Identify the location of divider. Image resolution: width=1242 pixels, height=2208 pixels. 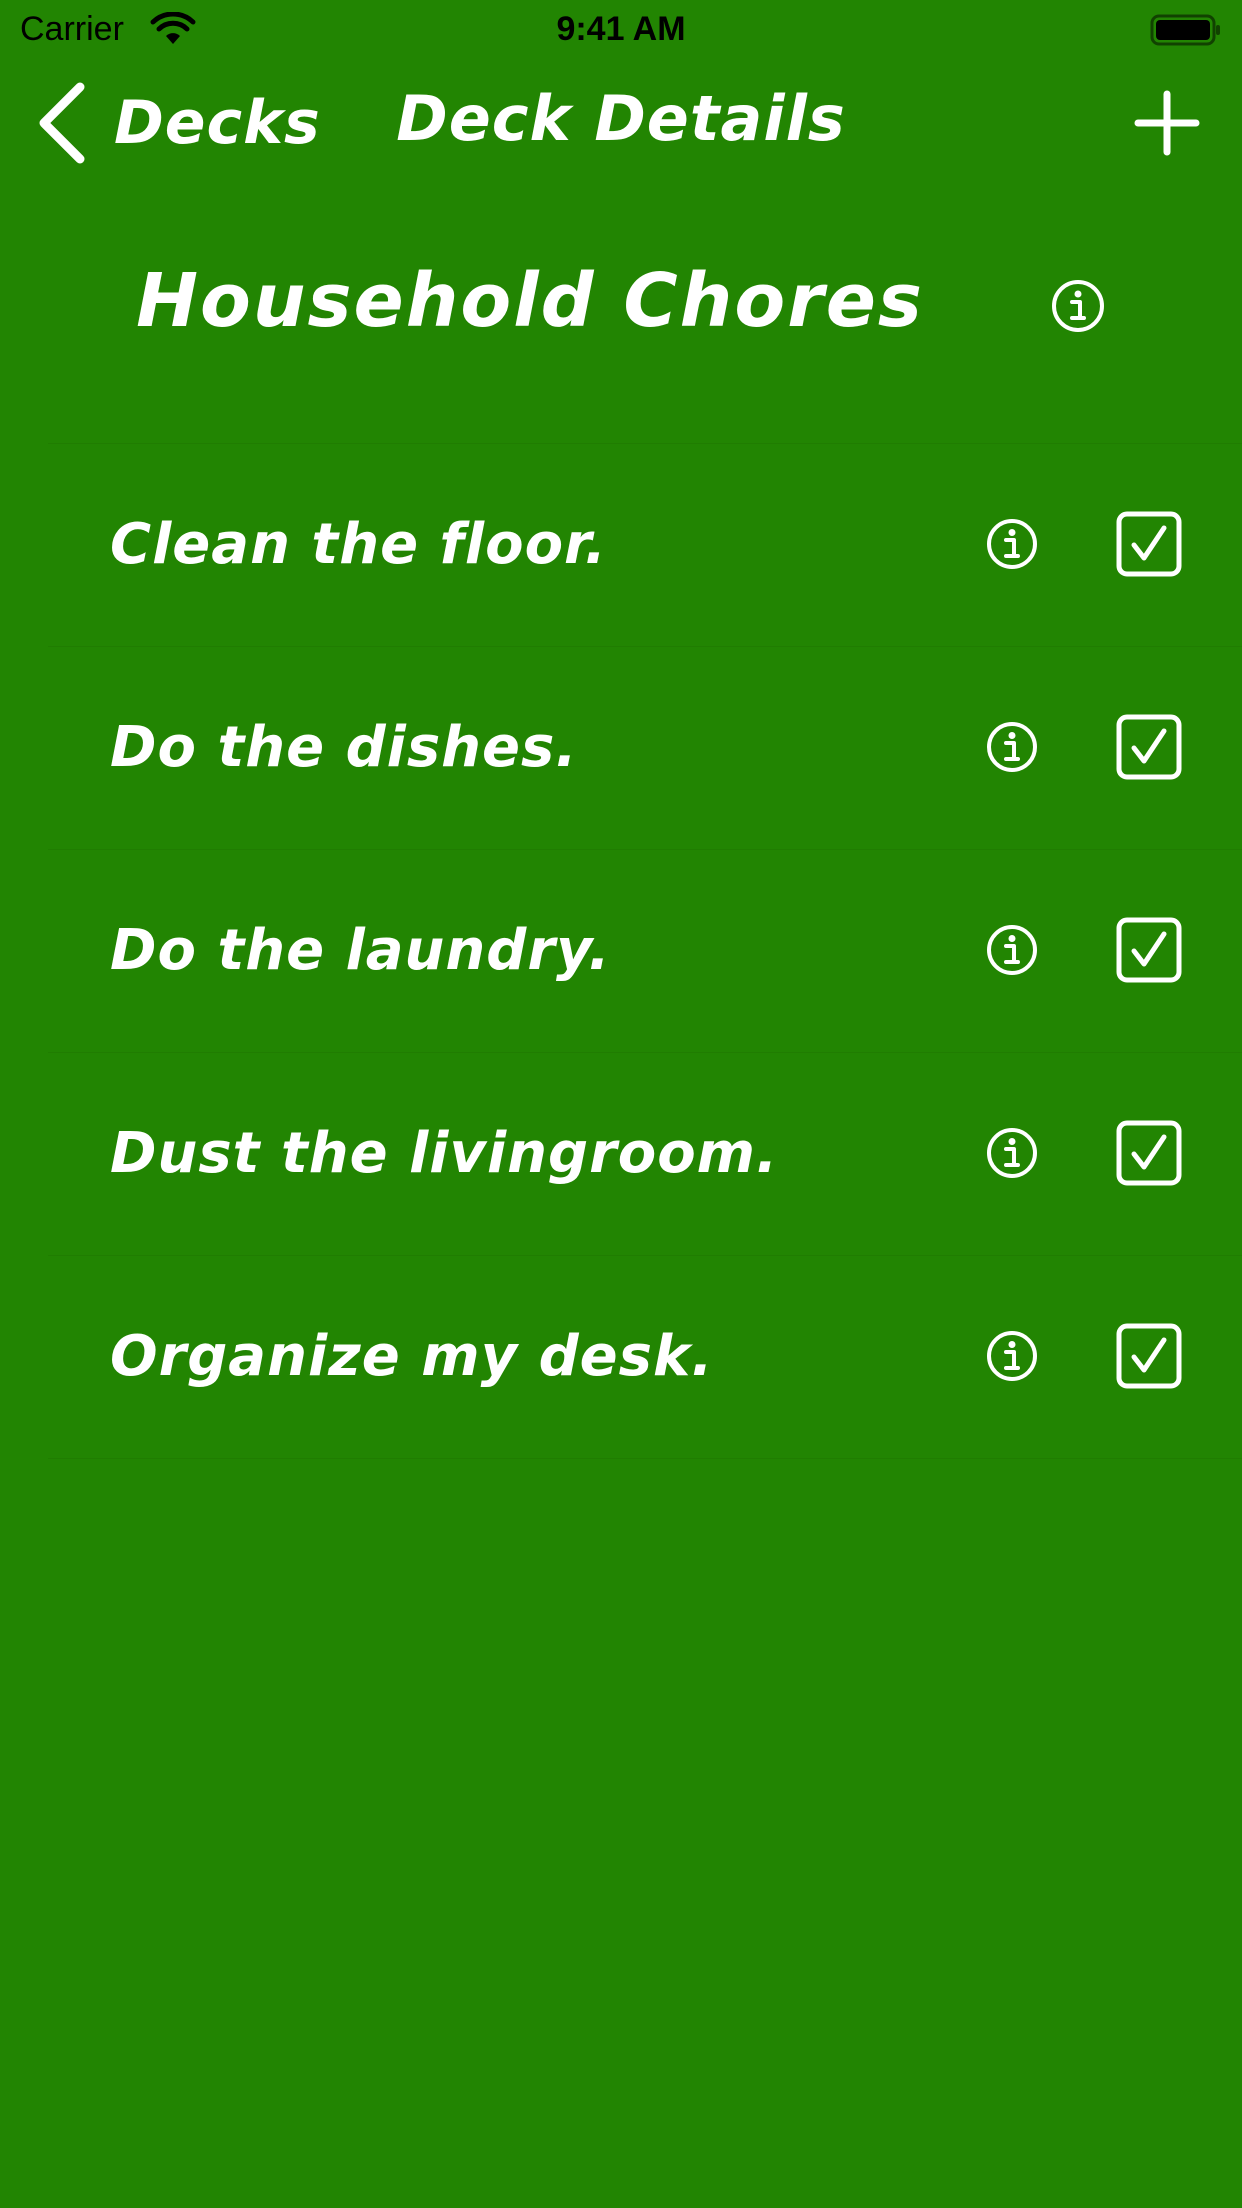
(645, 1458).